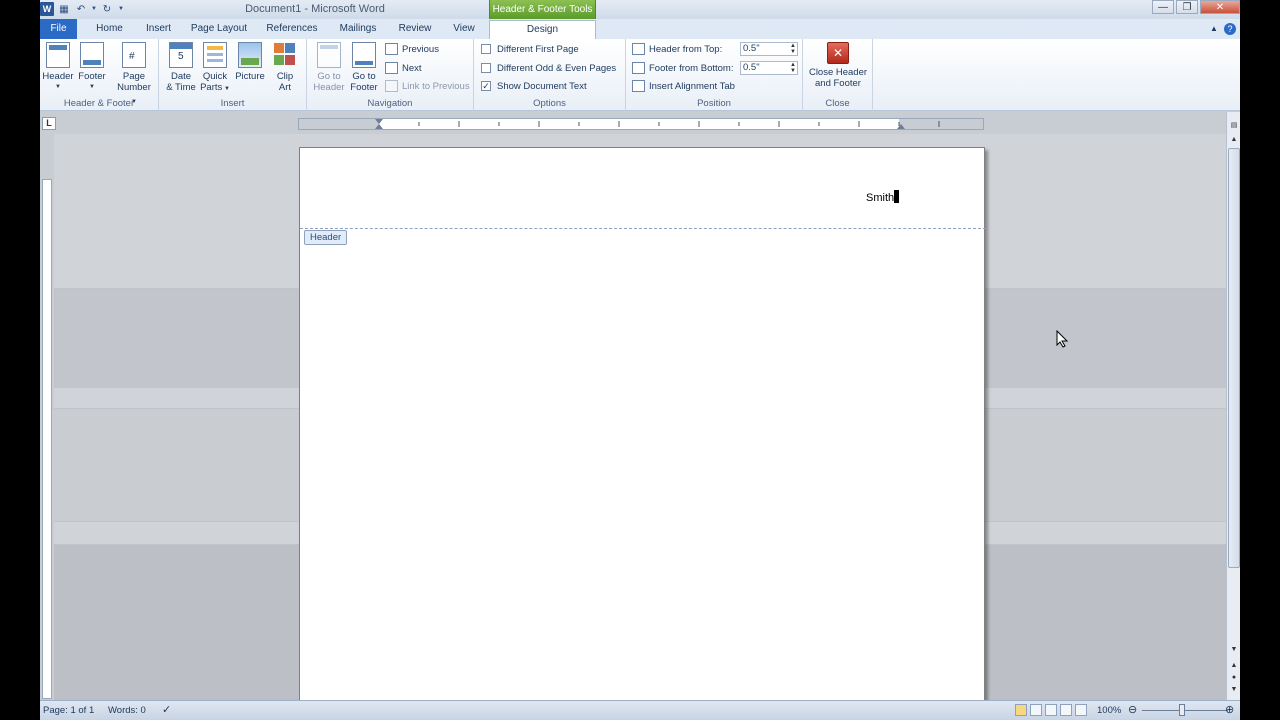 The image size is (1280, 720). What do you see at coordinates (838, 83) in the screenshot?
I see `close-header-footer-label-2: and Footer` at bounding box center [838, 83].